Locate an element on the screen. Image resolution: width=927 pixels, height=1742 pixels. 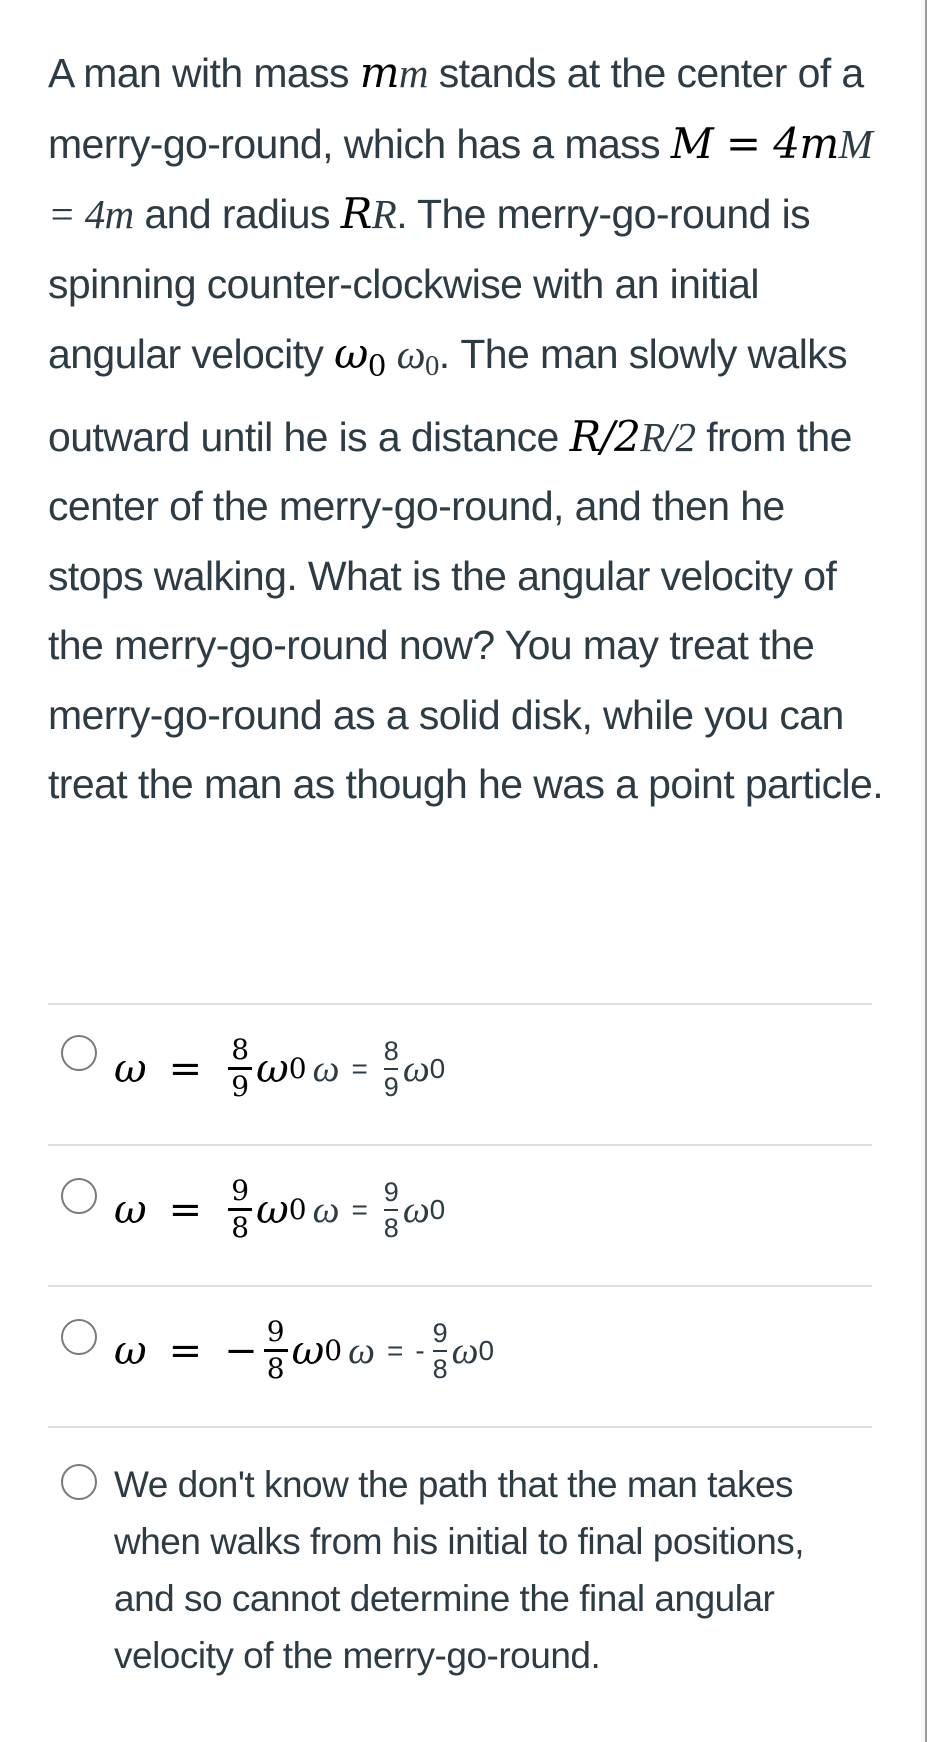
math-R-fallback: R is located at coordinates (384, 214).